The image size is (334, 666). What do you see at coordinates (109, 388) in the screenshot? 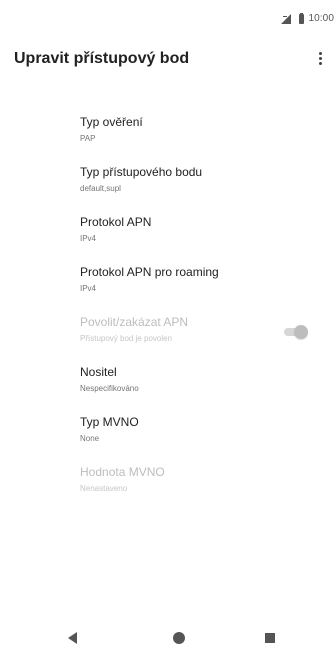
I see `pref-summary: Nespecifikováno` at bounding box center [109, 388].